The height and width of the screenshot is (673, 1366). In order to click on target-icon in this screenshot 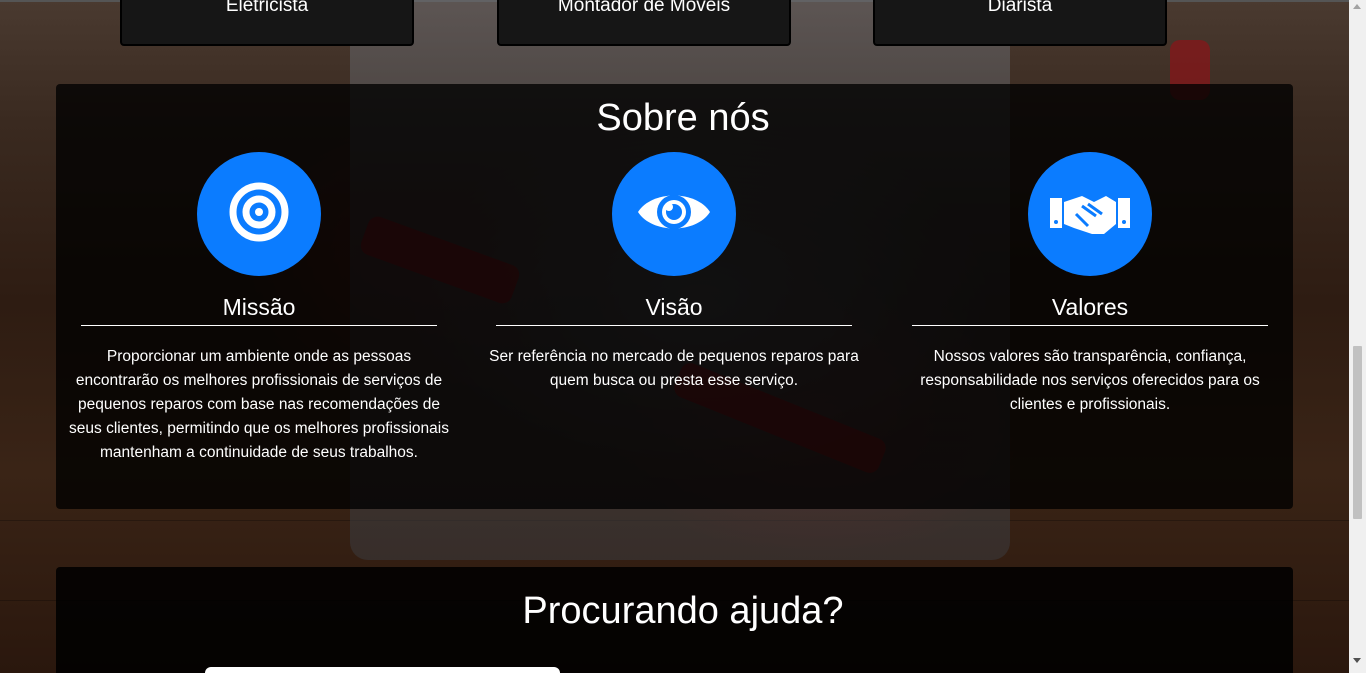, I will do `click(259, 214)`.